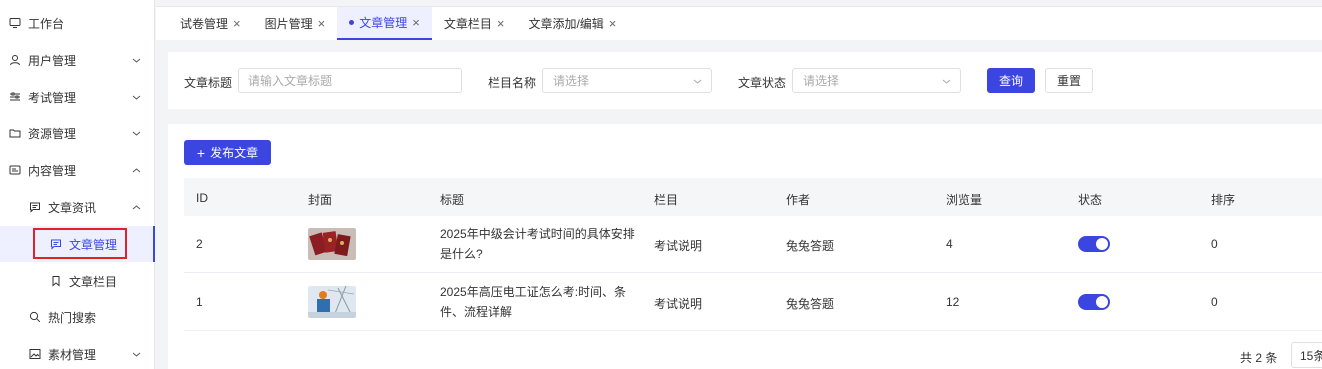 The width and height of the screenshot is (1322, 369). What do you see at coordinates (1223, 200) in the screenshot?
I see `column-header-sort: 排序` at bounding box center [1223, 200].